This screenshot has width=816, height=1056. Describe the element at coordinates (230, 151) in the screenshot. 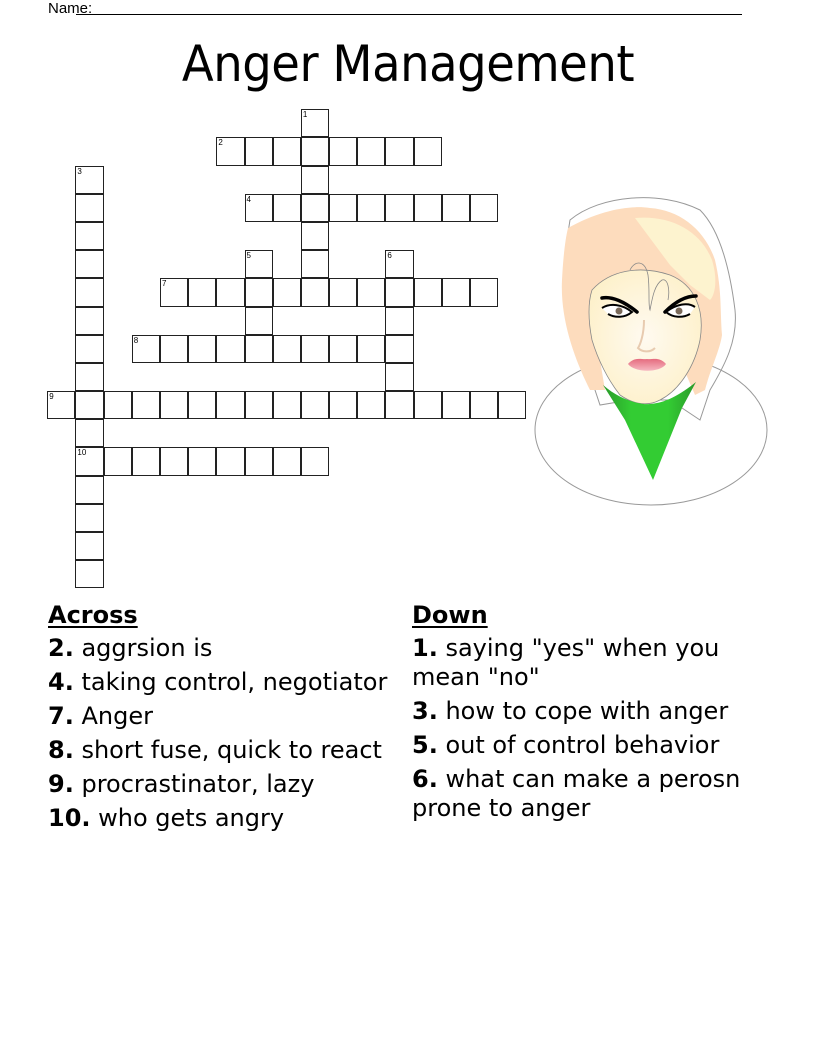

I see `grid-cell: 2` at that location.